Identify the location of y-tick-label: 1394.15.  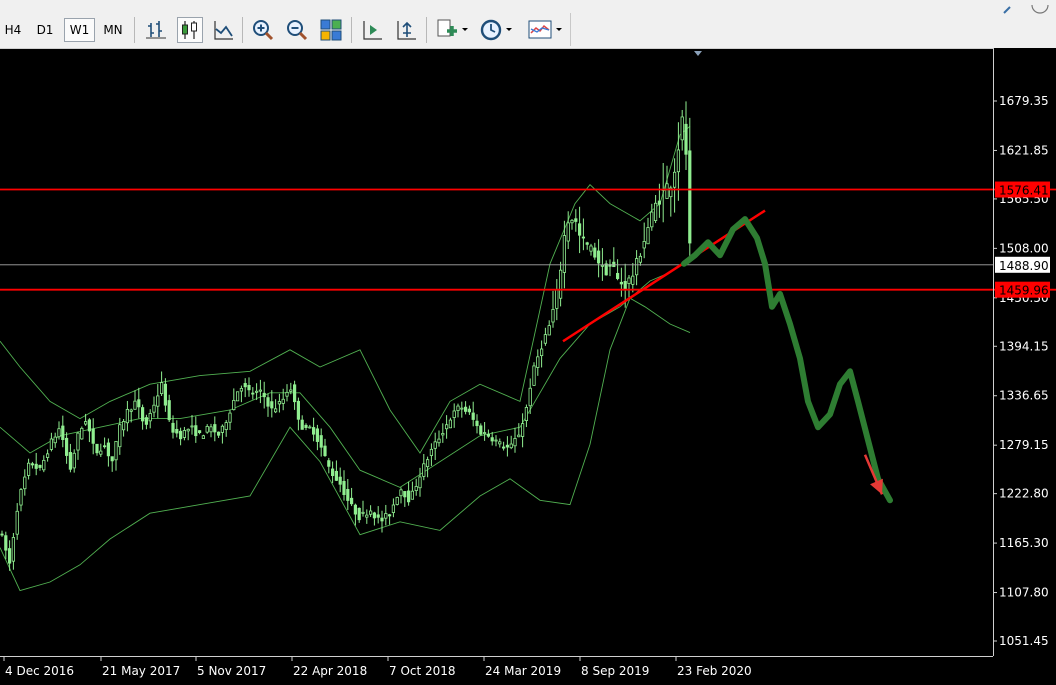
(1024, 346).